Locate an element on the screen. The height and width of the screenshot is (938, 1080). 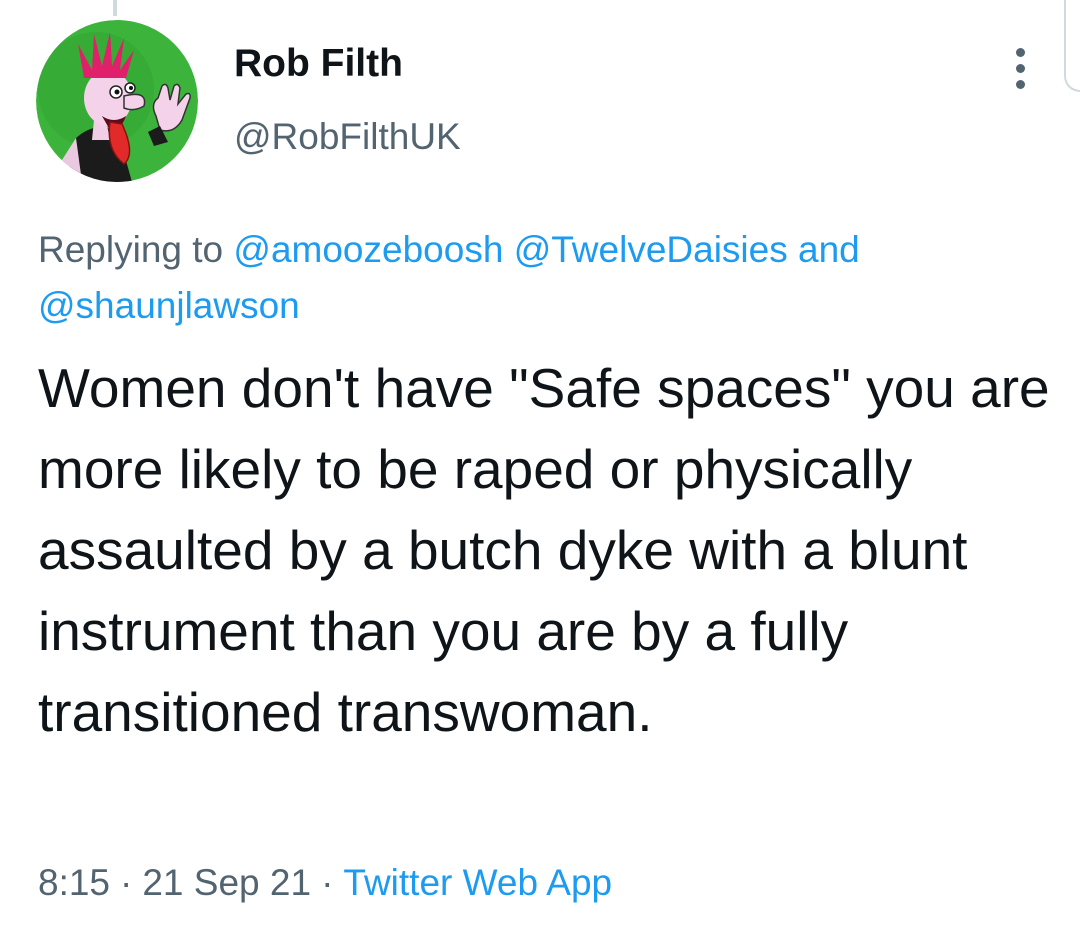
mention-link: @TwelveDaisies is located at coordinates (651, 249).